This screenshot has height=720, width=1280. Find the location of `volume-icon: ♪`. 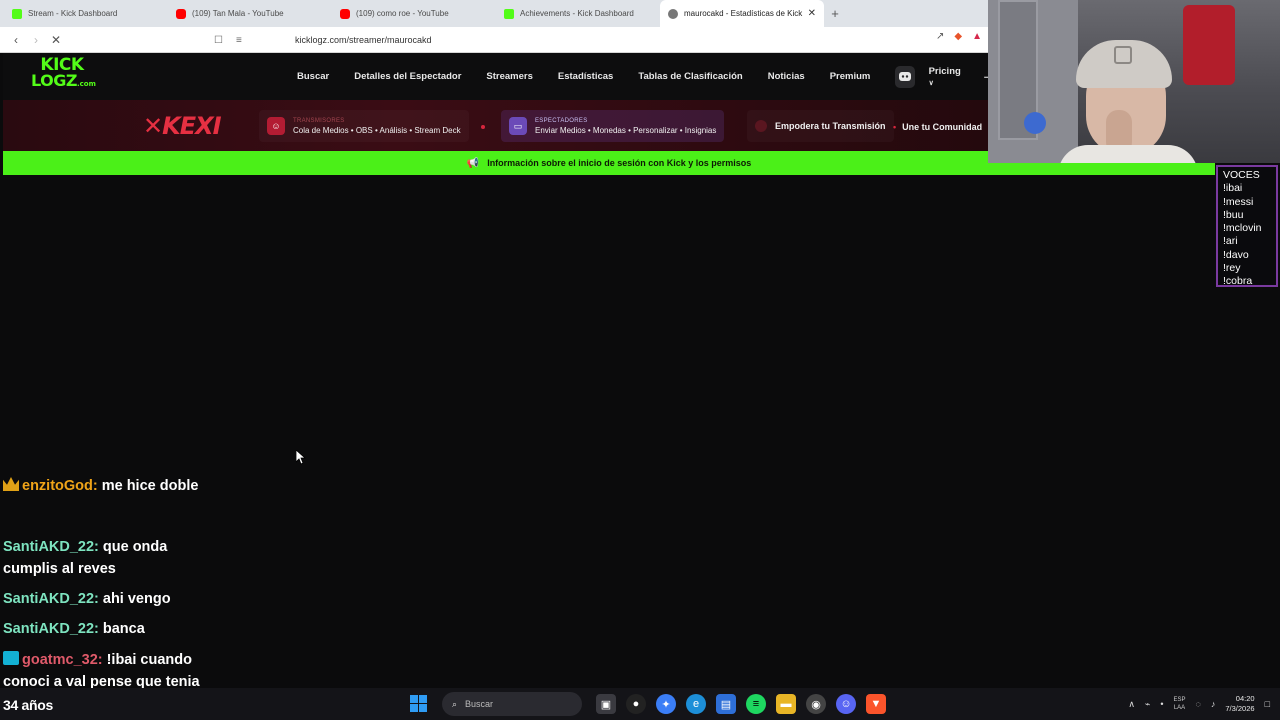

volume-icon: ♪ is located at coordinates (1213, 704).